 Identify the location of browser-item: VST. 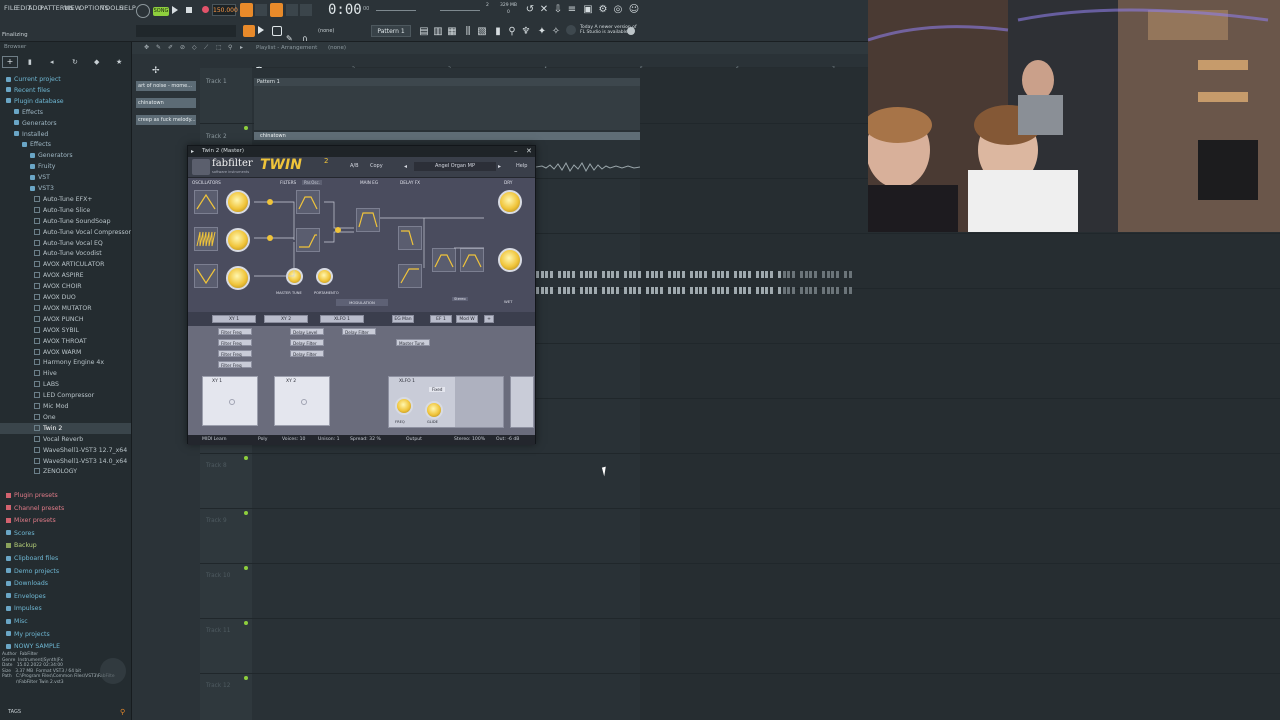
(65, 177).